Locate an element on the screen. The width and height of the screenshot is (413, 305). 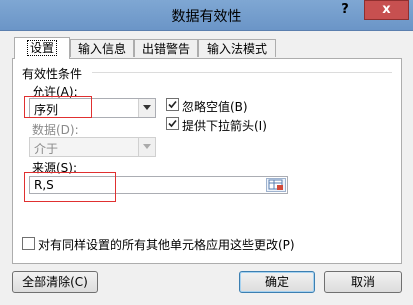
data-combo: 介于 is located at coordinates (92, 147).